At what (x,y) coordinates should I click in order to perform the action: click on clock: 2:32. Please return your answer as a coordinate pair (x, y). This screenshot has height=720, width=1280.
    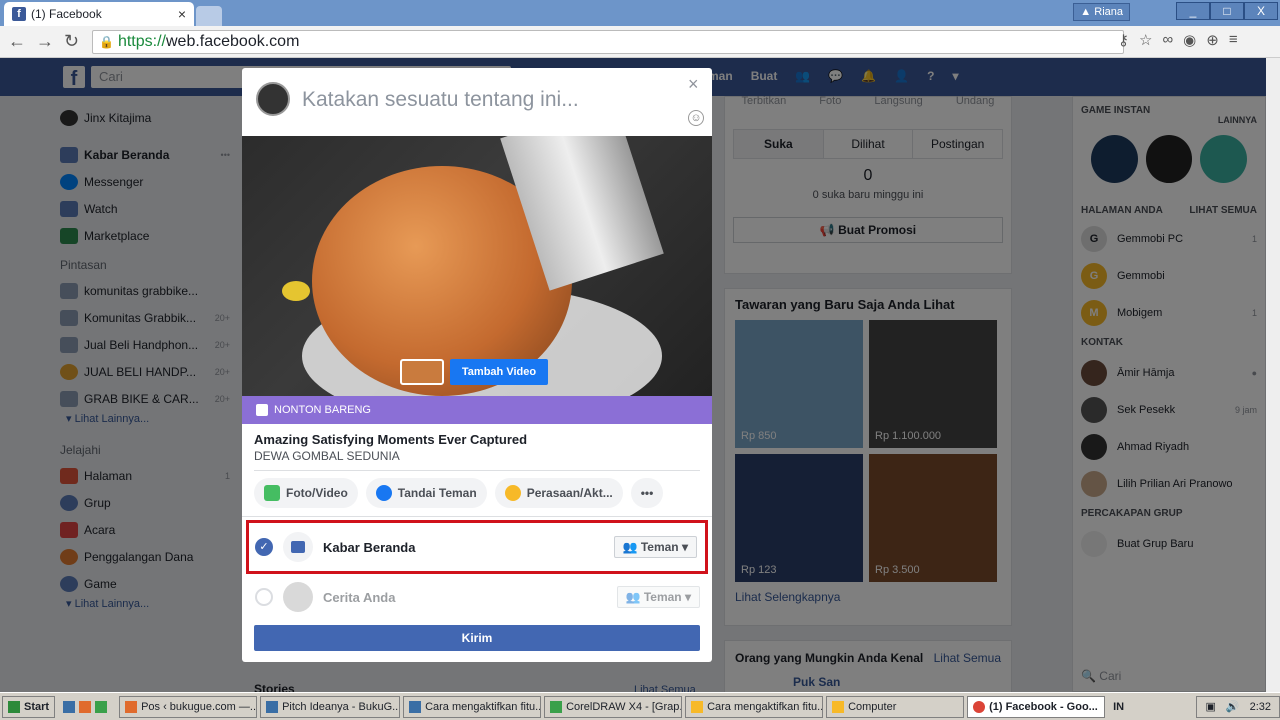
    Looking at the image, I should click on (1260, 707).